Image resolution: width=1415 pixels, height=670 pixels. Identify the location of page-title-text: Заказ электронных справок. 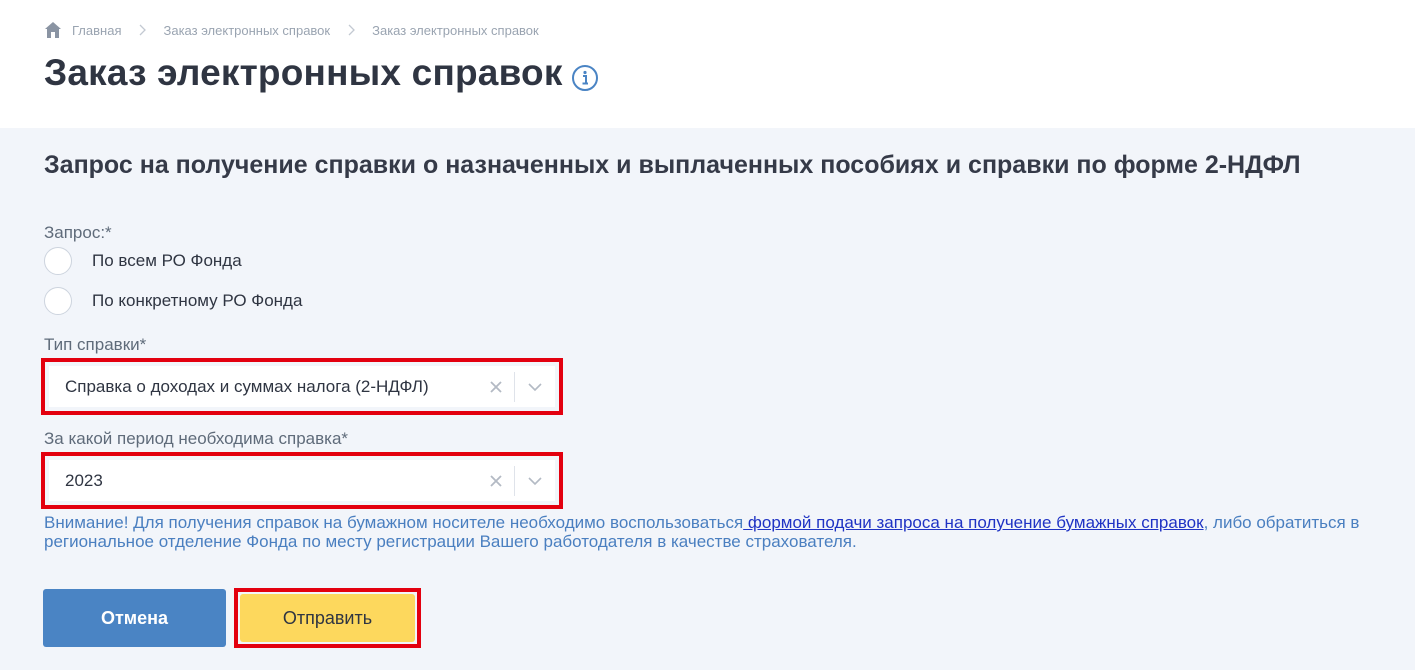
(303, 72).